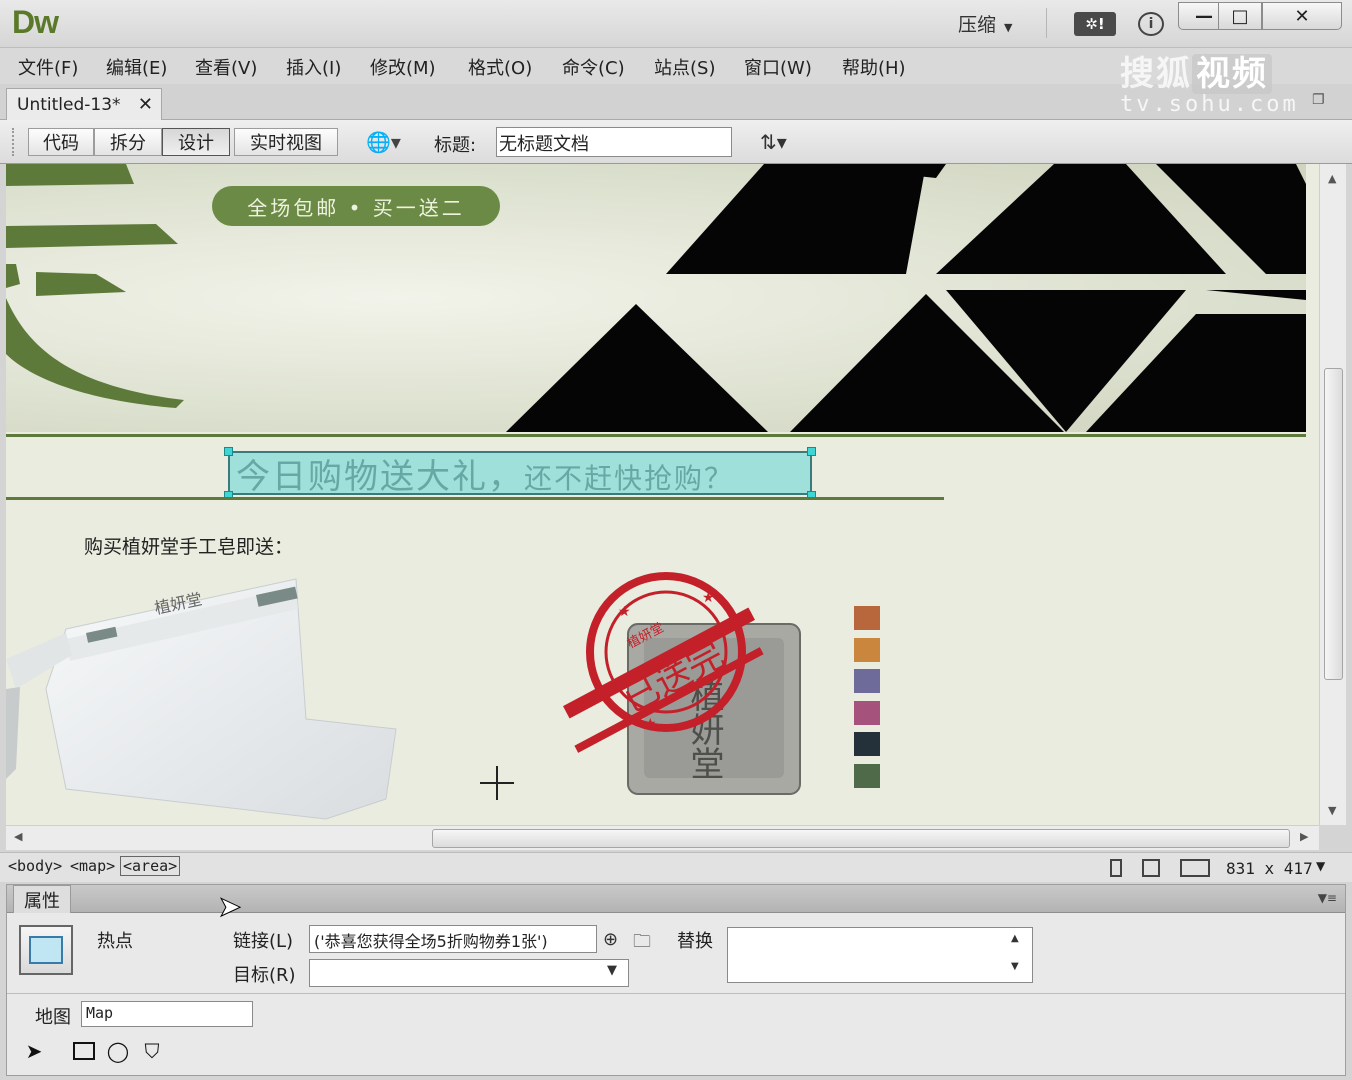 This screenshot has width=1352, height=1080. I want to click on image-map-hotspot: 今日购物送大礼，还不赶快抢购？, so click(520, 473).